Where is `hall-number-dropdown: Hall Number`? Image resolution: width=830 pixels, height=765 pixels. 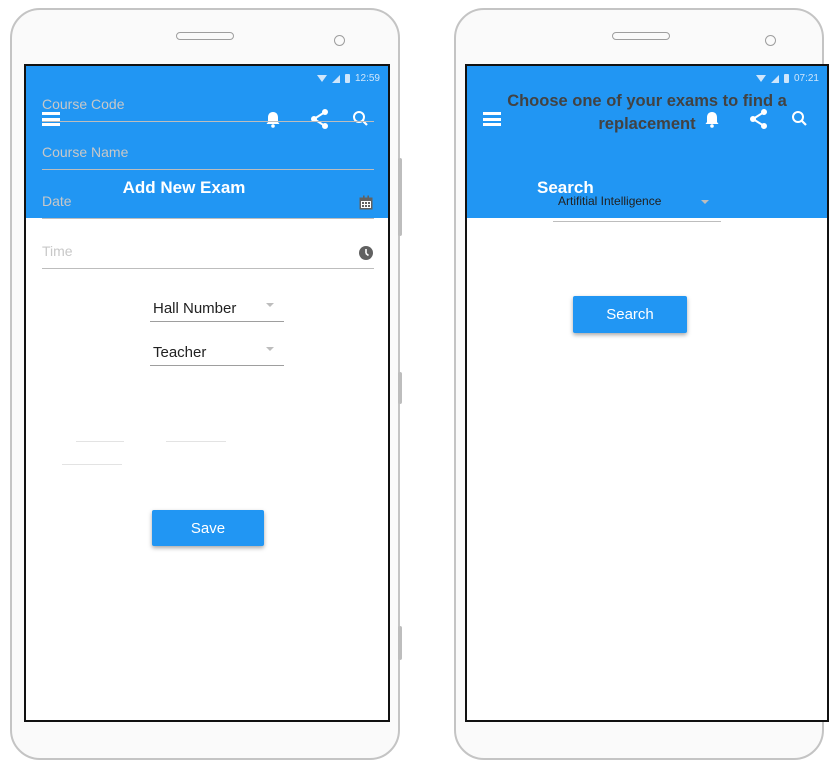 hall-number-dropdown: Hall Number is located at coordinates (217, 307).